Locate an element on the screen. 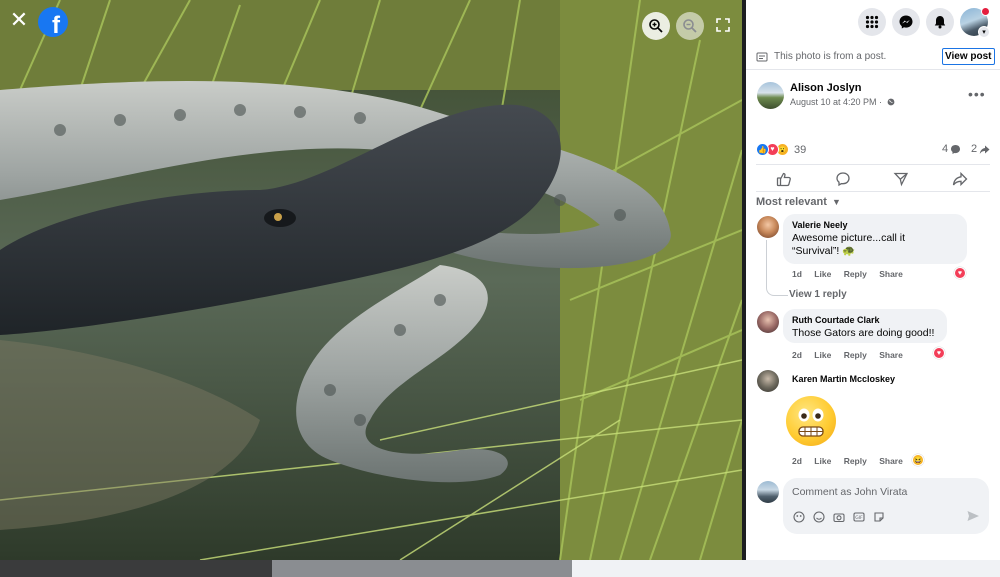  share-count: 2 is located at coordinates (980, 149).